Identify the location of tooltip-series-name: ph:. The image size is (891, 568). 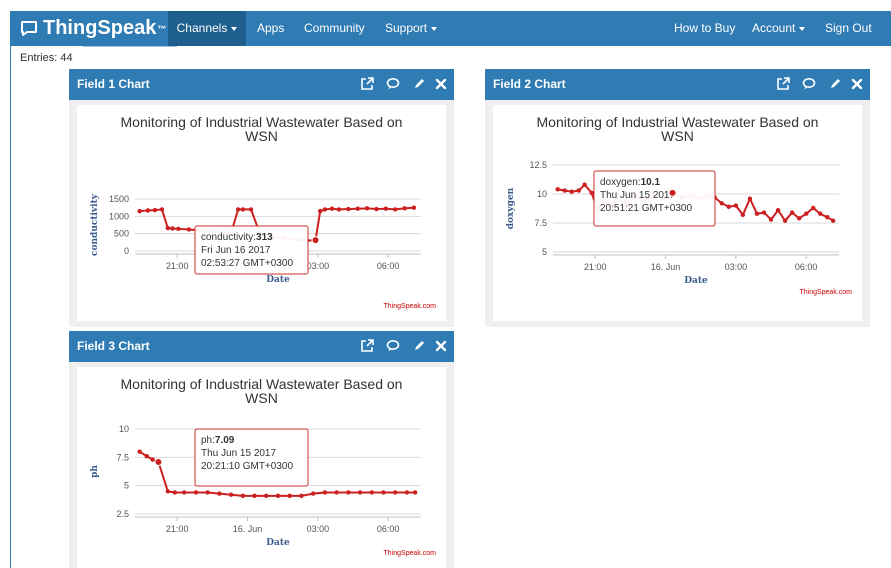
(208, 440).